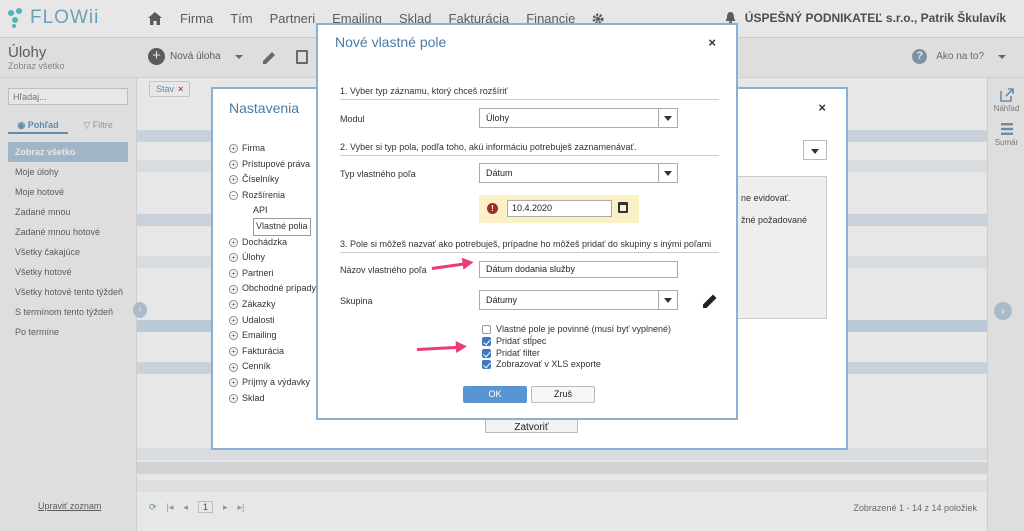  I want to click on tree-item: + Dochádzka, so click(272, 243).